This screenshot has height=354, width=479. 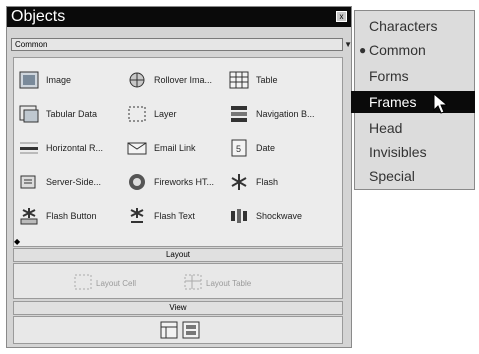 What do you see at coordinates (229, 283) in the screenshot?
I see `draw-layout-table-label: Layout Table` at bounding box center [229, 283].